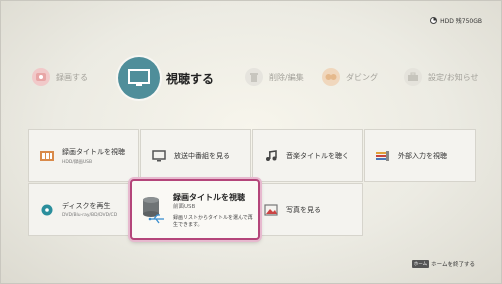  I want to click on tile-live-broadcast: 放送中番組を見る, so click(195, 155).